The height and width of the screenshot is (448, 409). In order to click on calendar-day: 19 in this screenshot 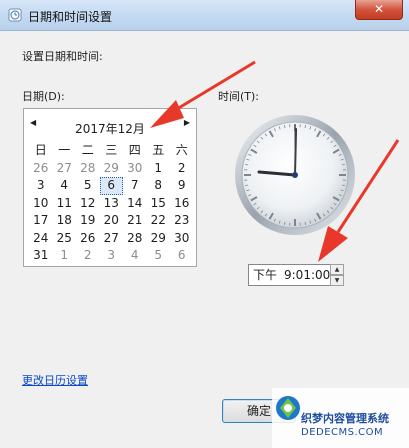, I will do `click(88, 221)`.